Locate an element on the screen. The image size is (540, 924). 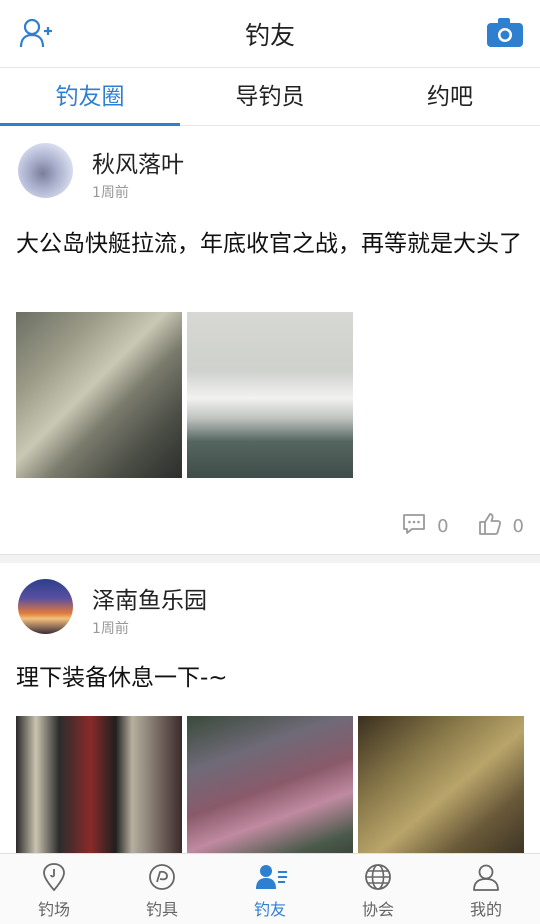
nav-label: 我的 is located at coordinates (485, 909).